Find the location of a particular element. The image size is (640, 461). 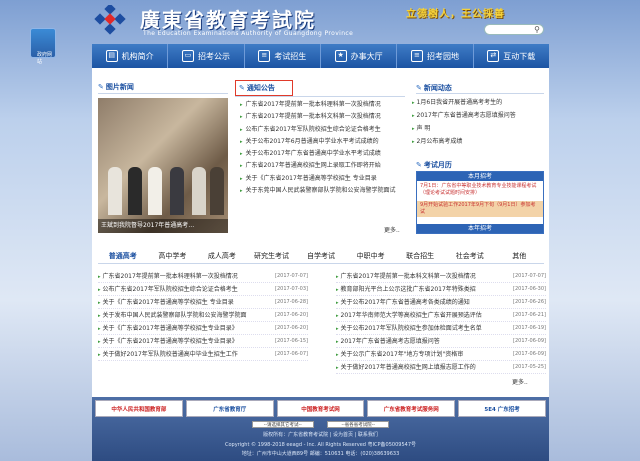

list-item: 广东省2017年普通高校招生网上录取工作即将开始 is located at coordinates (323, 166).